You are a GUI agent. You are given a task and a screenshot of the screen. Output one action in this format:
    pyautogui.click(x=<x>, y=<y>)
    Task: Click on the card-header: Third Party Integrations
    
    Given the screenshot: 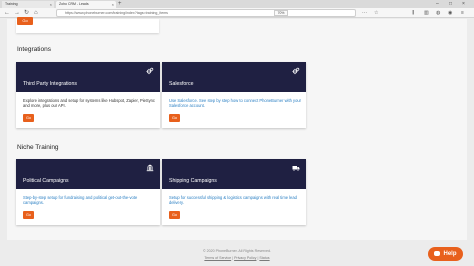 What is the action you would take?
    pyautogui.click(x=88, y=77)
    